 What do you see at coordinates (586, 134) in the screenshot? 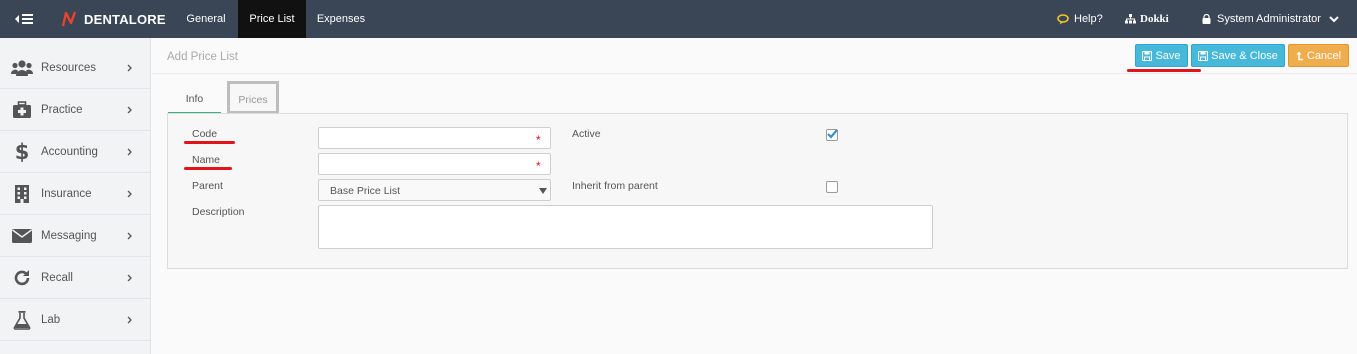
I see `active-label: Active` at bounding box center [586, 134].